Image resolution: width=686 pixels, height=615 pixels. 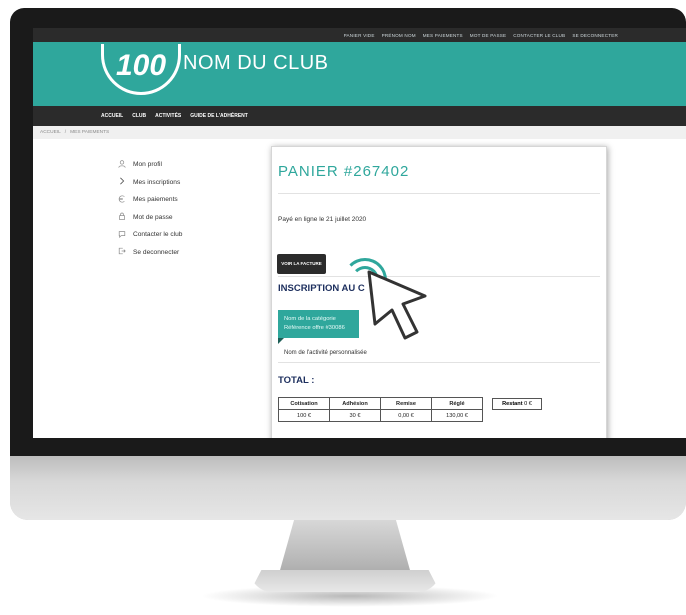 What do you see at coordinates (157, 182) in the screenshot?
I see `sidebar-item-label: Mes inscriptions` at bounding box center [157, 182].